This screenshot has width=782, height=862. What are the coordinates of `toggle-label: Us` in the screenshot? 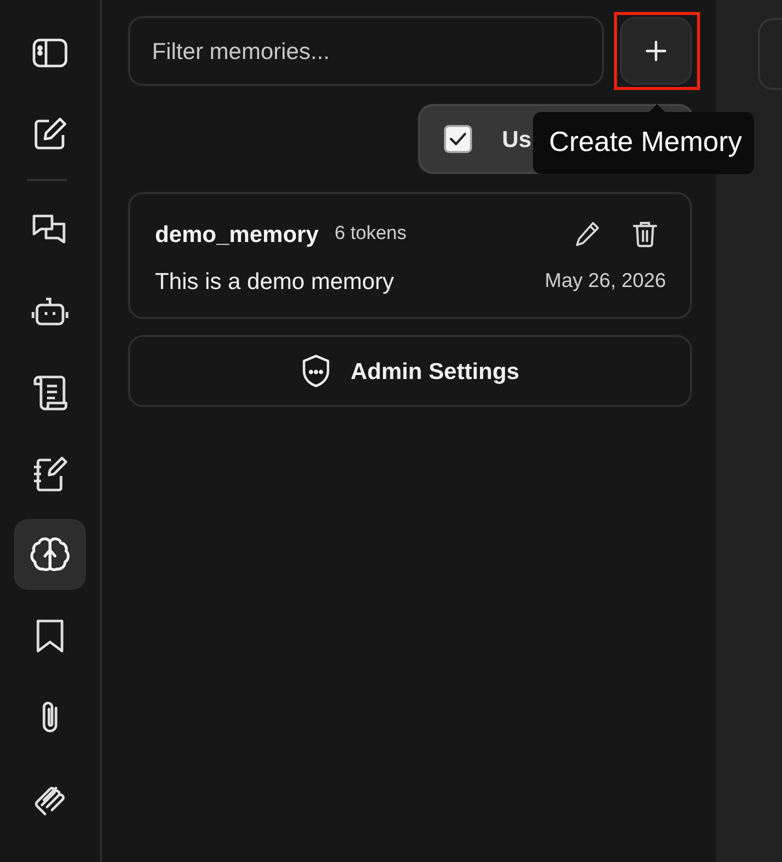 It's located at (517, 139).